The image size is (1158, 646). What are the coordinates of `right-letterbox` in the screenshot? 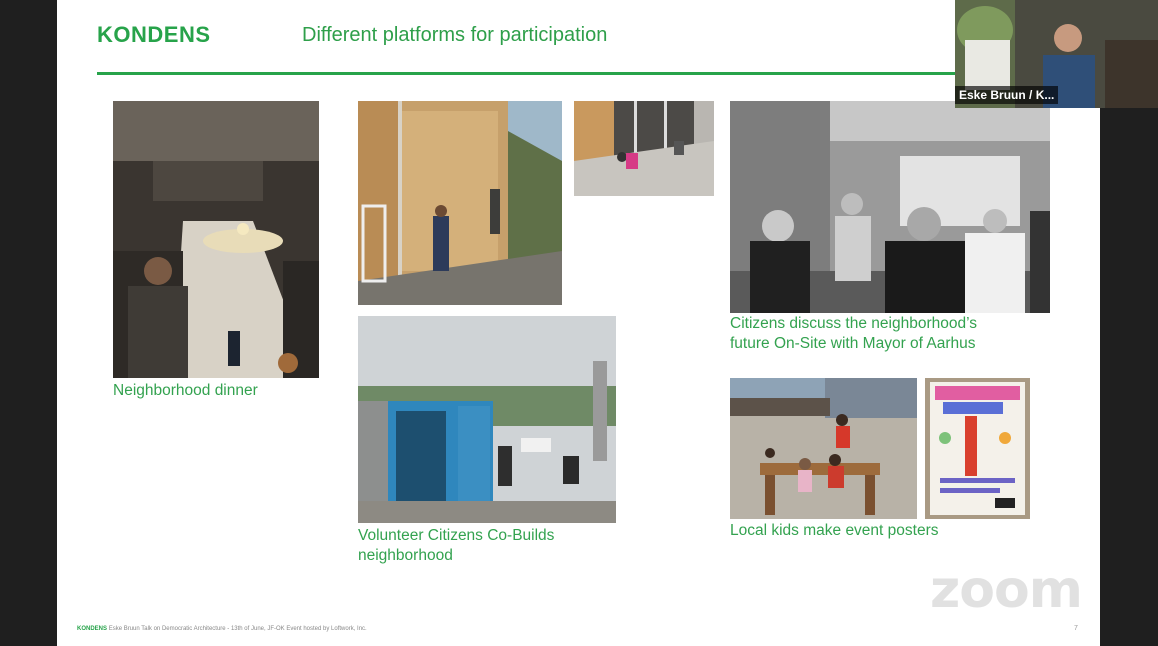 It's located at (1129, 377).